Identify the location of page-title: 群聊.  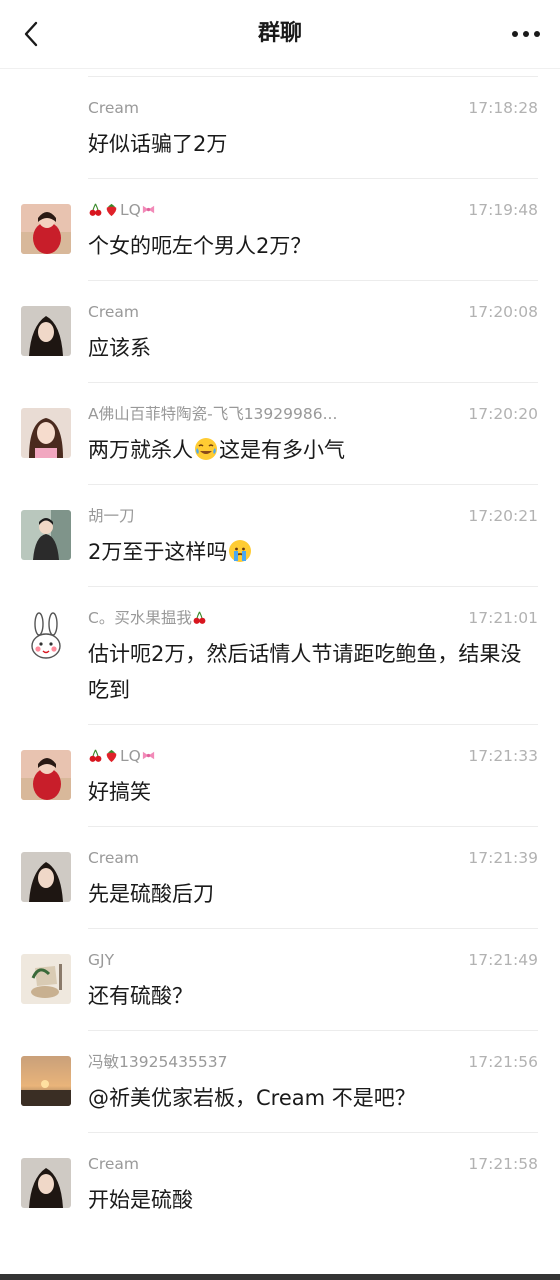
(279, 33).